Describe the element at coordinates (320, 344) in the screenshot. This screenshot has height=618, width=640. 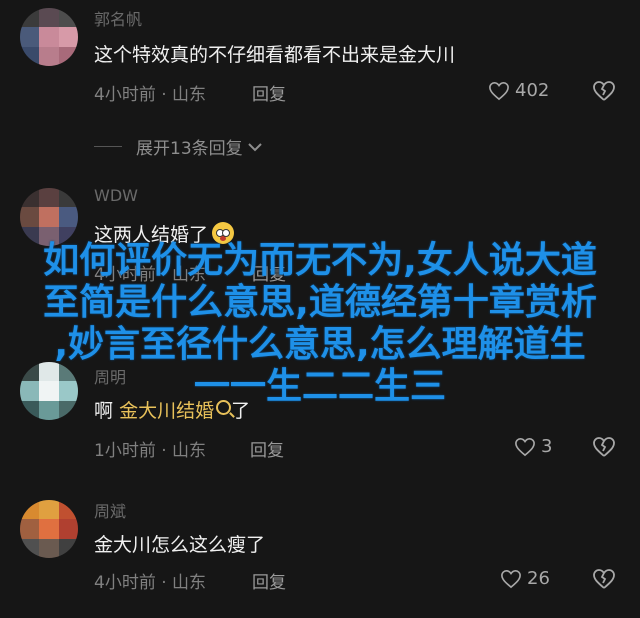
I see `overlay-title-line: ,妙言至径什么意思,怎么理解道生` at that location.